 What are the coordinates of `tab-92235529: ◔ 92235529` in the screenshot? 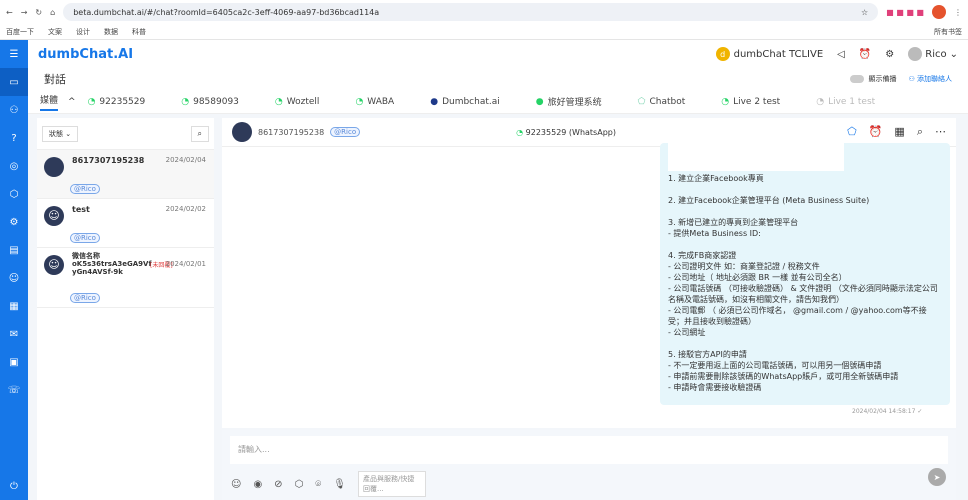 It's located at (117, 102).